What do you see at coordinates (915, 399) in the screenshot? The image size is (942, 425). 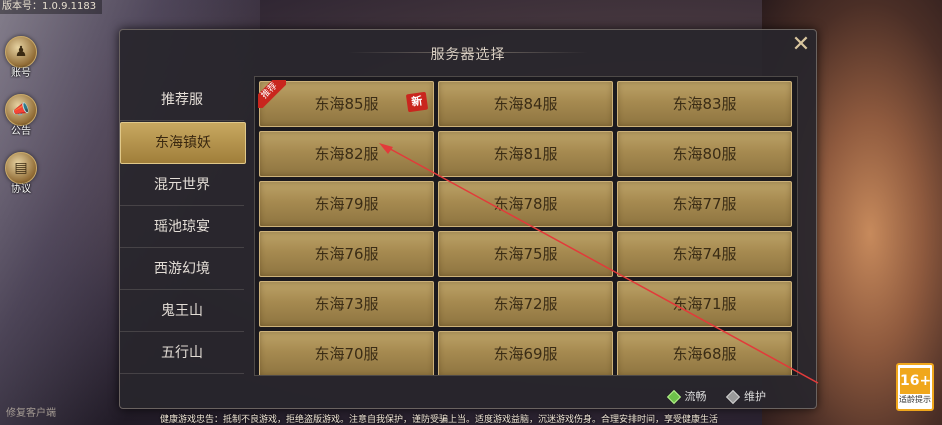 I see `age-rating-label: 适龄提示` at bounding box center [915, 399].